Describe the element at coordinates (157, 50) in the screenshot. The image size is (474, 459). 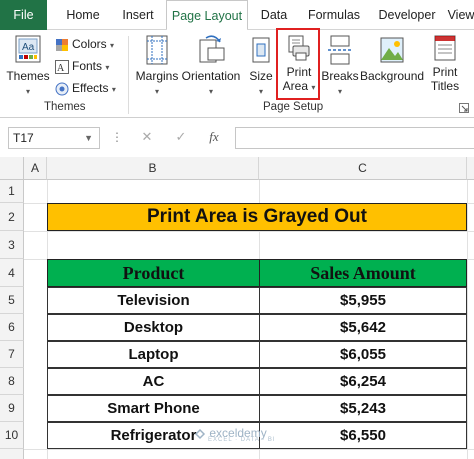
I see `margins-icon` at that location.